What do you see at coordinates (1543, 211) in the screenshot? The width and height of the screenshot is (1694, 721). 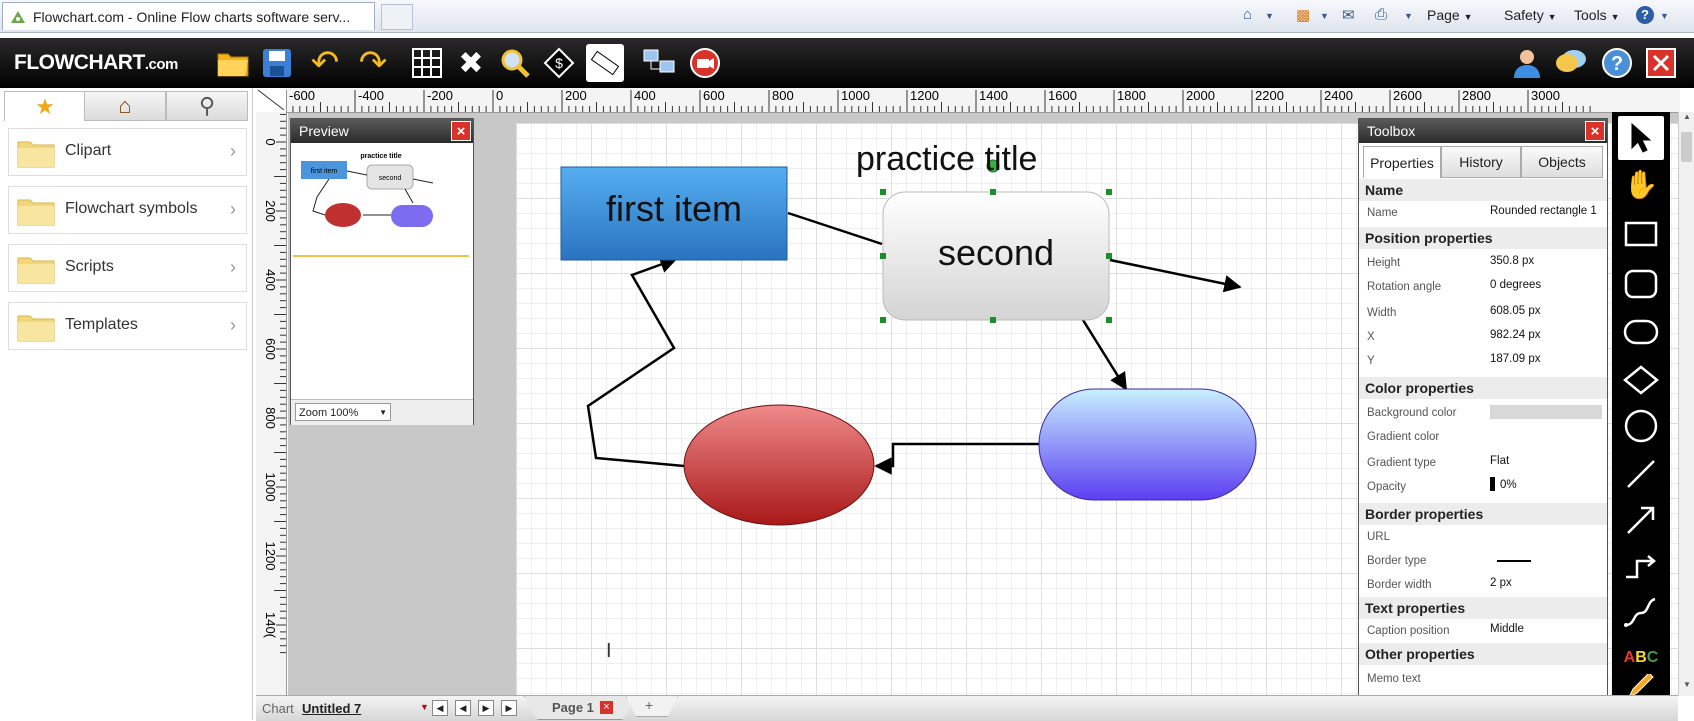 I see `name-value: Rounded rectangle 1` at bounding box center [1543, 211].